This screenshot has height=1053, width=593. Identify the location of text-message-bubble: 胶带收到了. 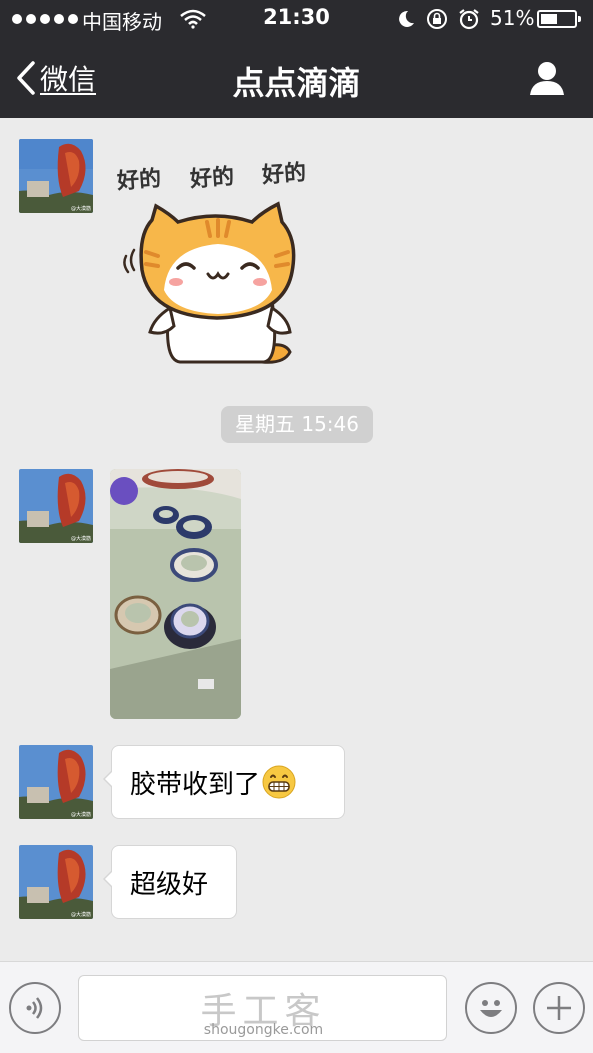
(224, 782).